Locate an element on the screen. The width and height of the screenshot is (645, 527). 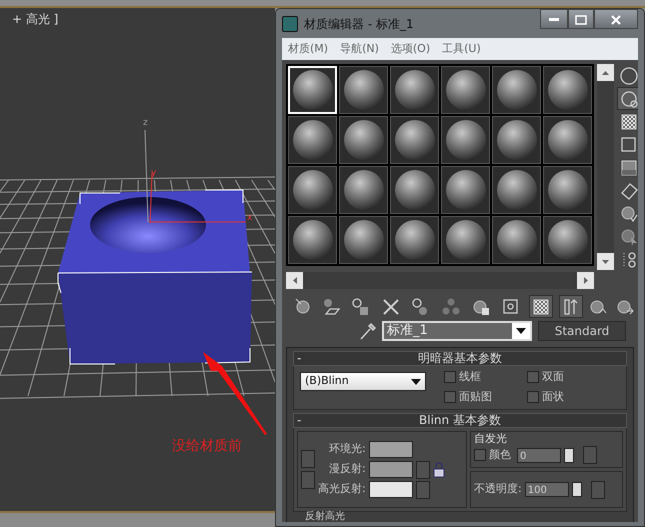
scroll-right-button is located at coordinates (585, 280).